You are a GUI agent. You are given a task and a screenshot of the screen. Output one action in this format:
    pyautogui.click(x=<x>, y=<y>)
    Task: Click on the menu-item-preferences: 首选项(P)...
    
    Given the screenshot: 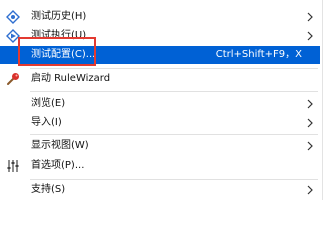 What is the action you would take?
    pyautogui.click(x=160, y=166)
    